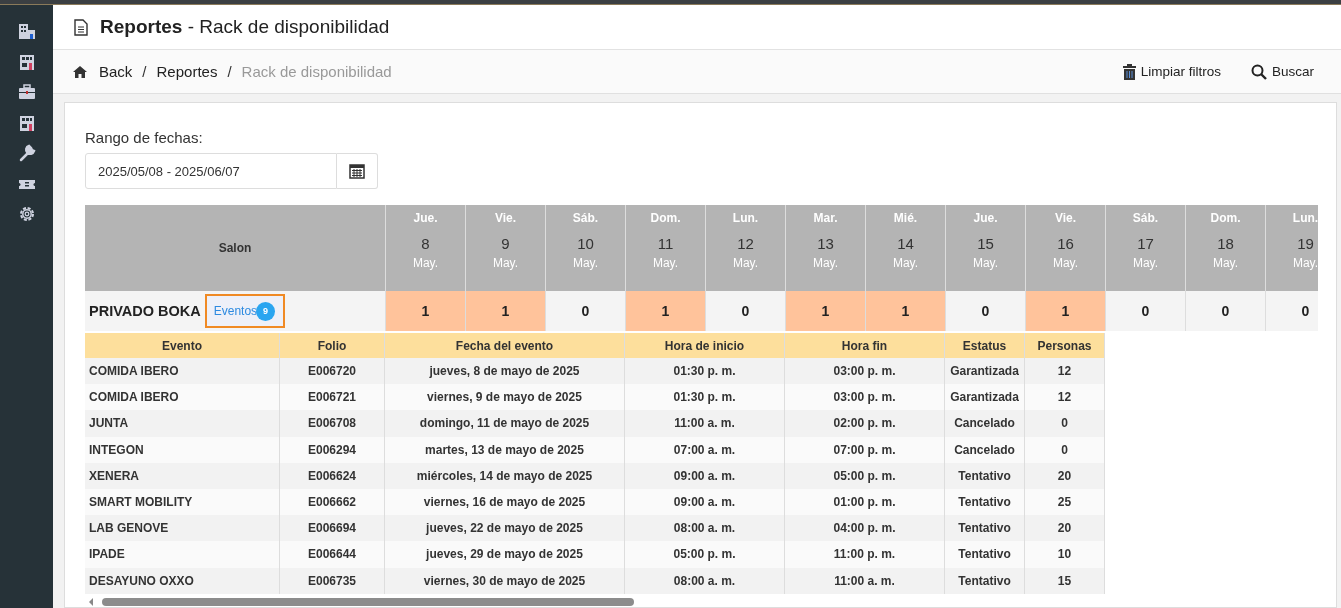 The image size is (1341, 608). I want to click on weekday-label: Mar., so click(825, 218).